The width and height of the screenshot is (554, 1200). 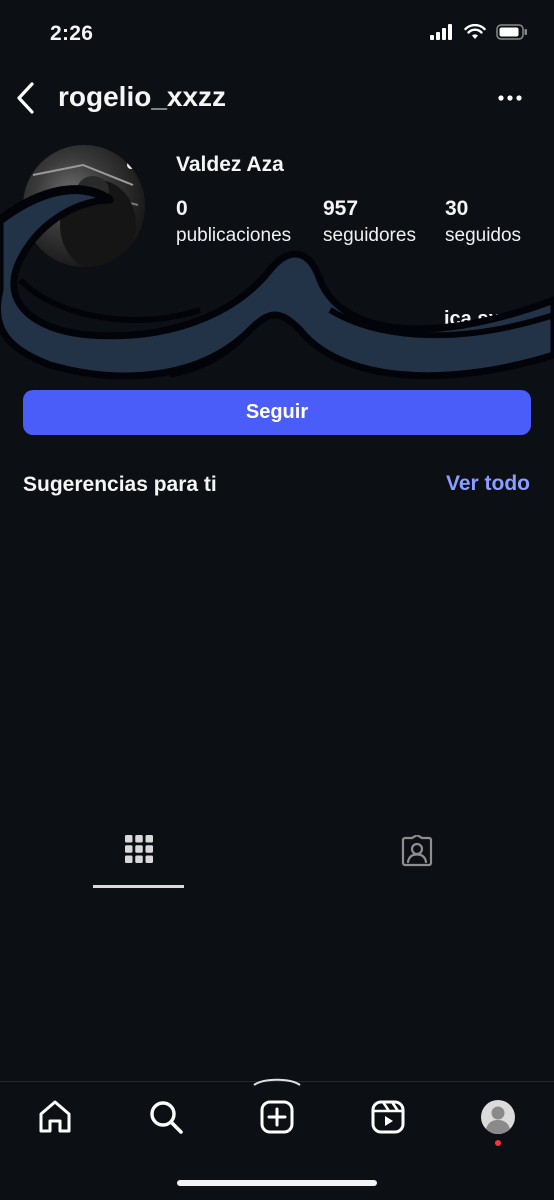 I want to click on home-indicator, so click(x=277, y=1183).